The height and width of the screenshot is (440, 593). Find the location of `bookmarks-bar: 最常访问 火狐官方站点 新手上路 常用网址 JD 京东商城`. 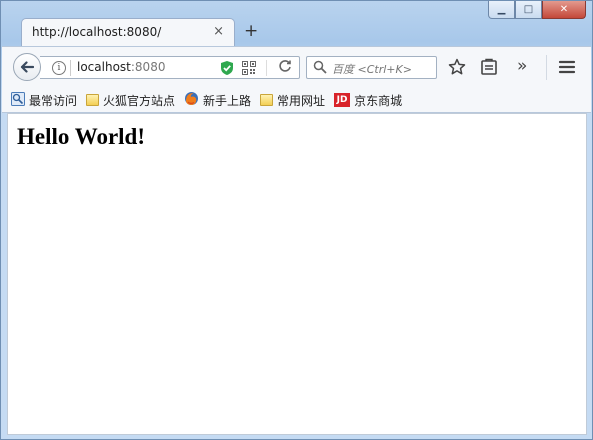

bookmarks-bar: 最常访问 火狐官方站点 新手上路 常用网址 JD 京东商城 is located at coordinates (296, 100).